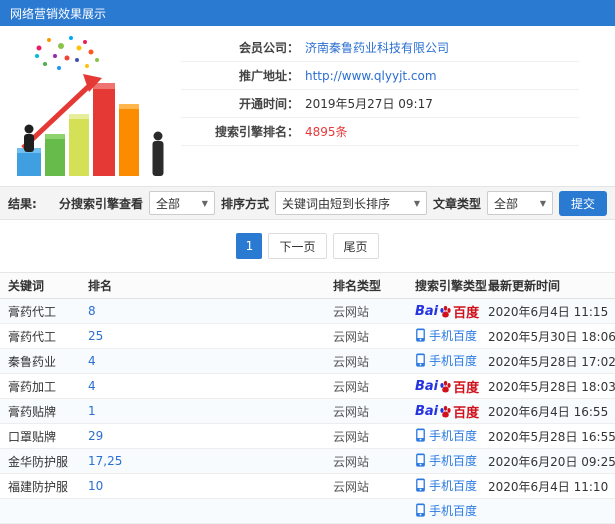  I want to click on update-time-cell: 2020年5月28日 17:02, so click(551, 361).